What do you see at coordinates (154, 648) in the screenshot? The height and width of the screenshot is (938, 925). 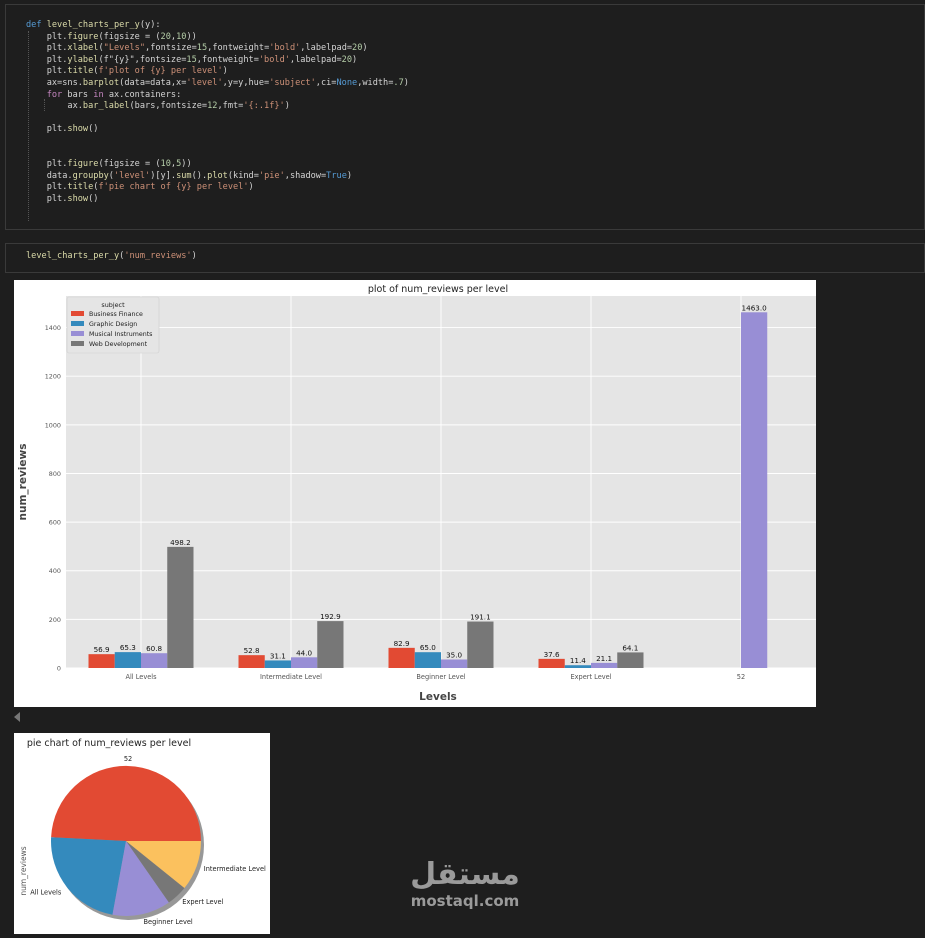 I see `bar-value-label: 60.8` at bounding box center [154, 648].